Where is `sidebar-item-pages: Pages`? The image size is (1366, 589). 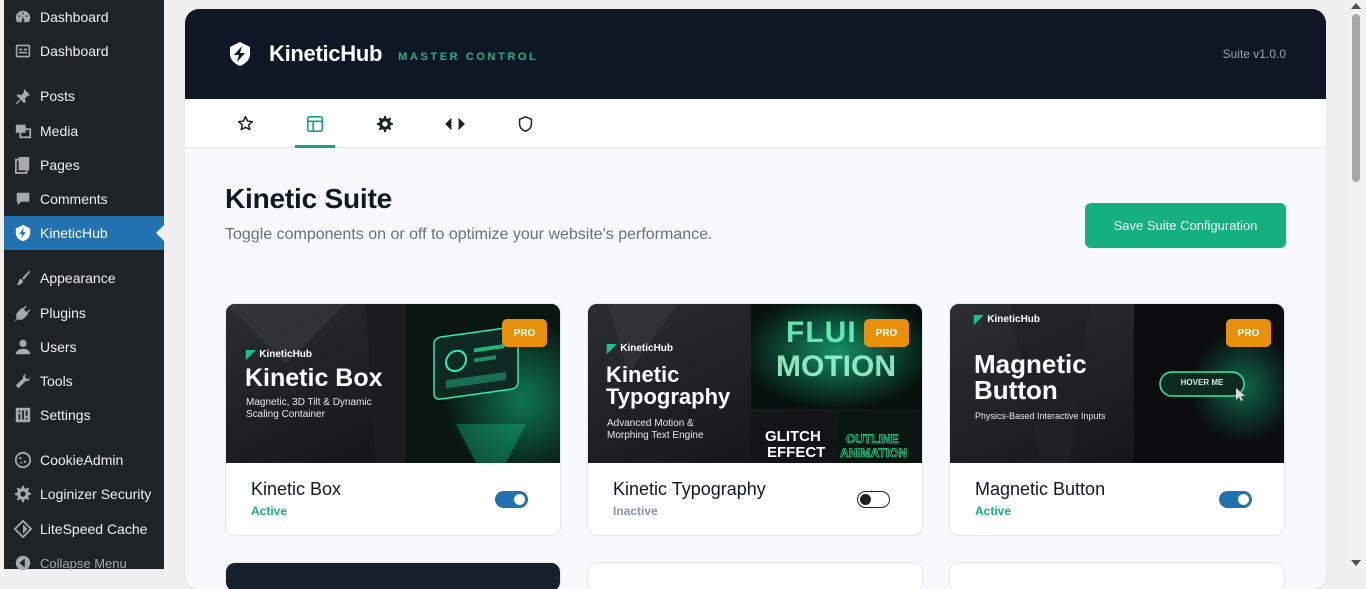 sidebar-item-pages: Pages is located at coordinates (84, 165).